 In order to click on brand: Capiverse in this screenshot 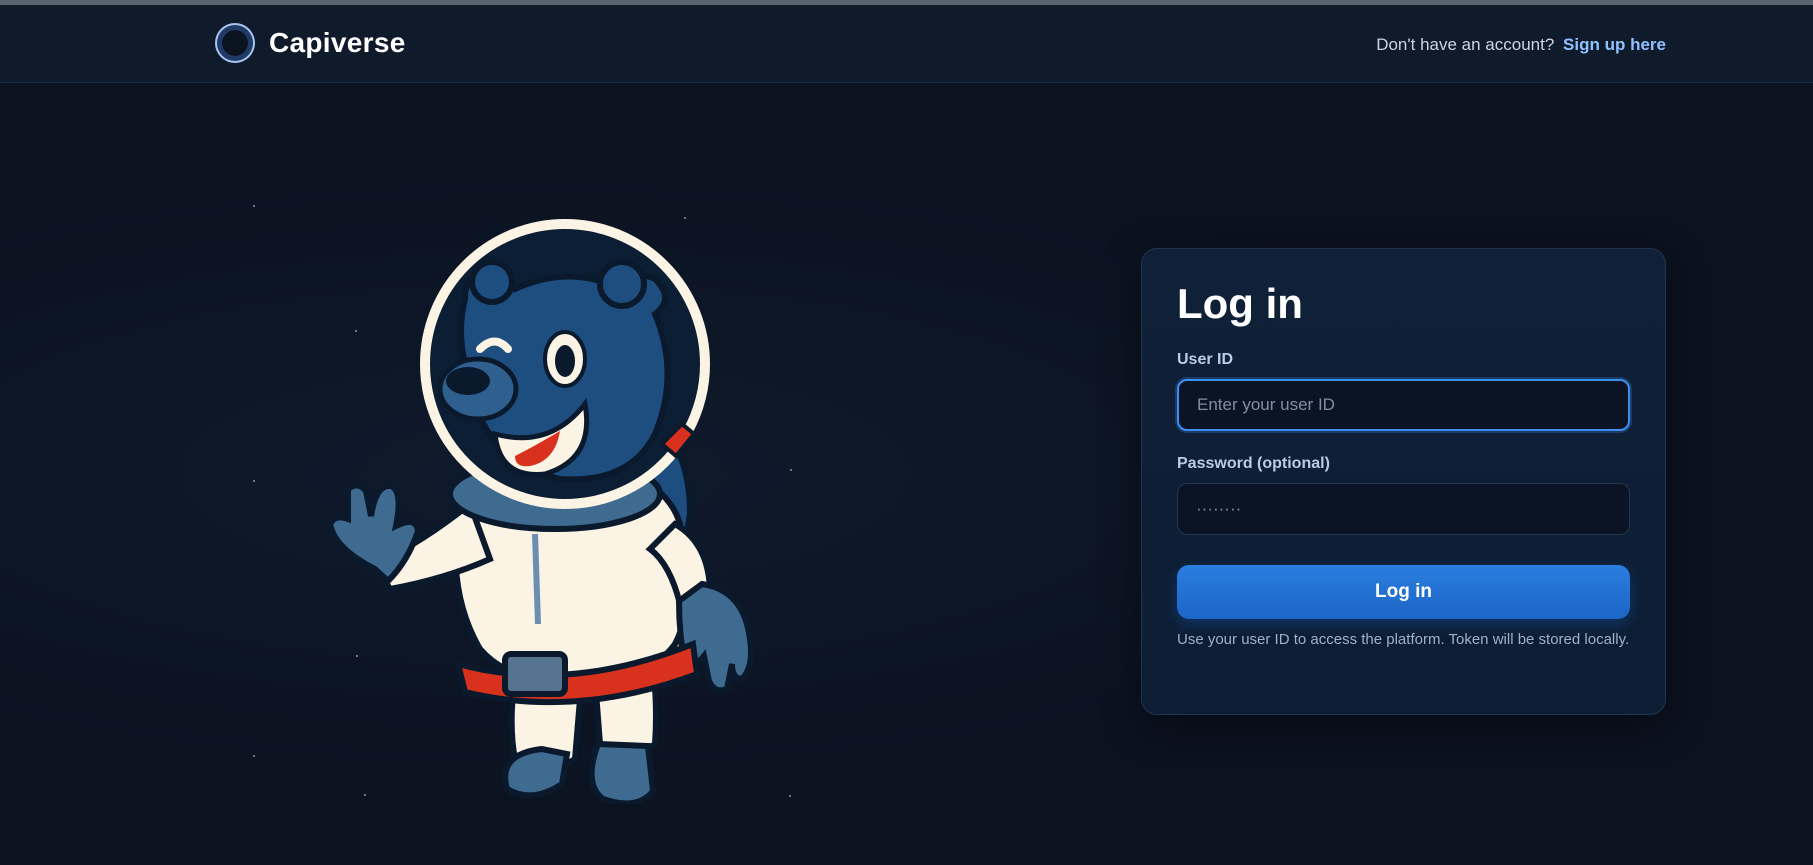, I will do `click(310, 43)`.